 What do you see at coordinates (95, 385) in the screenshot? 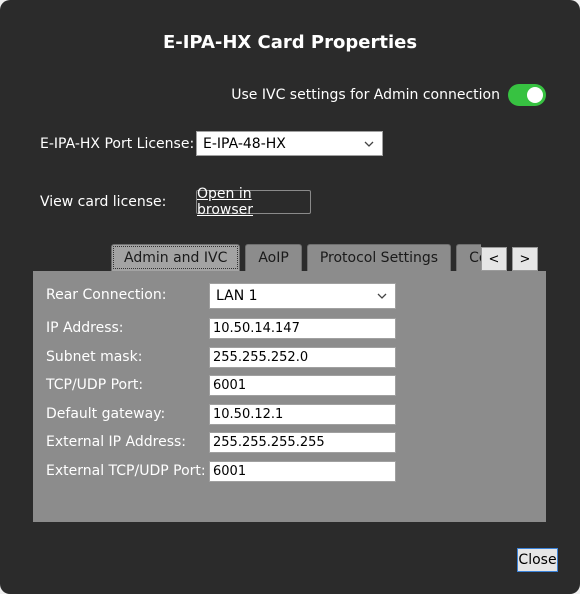
I see `tcp-udp-port-label: TCP/UDP Port:` at bounding box center [95, 385].